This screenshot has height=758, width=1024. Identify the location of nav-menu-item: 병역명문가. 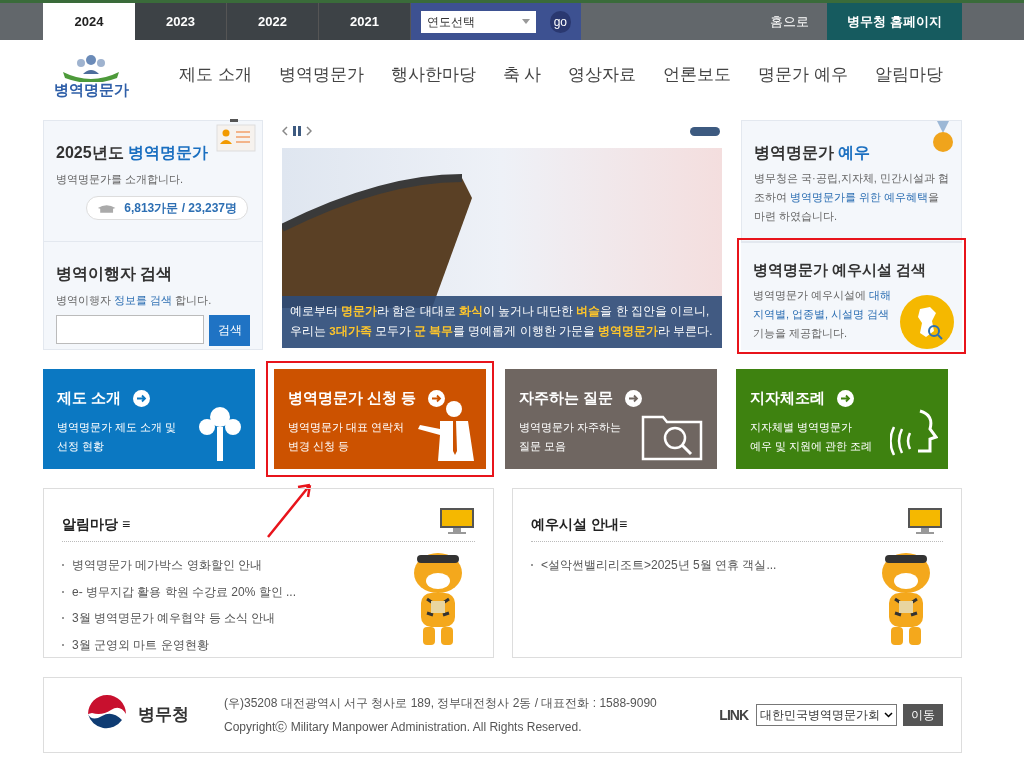
(321, 75).